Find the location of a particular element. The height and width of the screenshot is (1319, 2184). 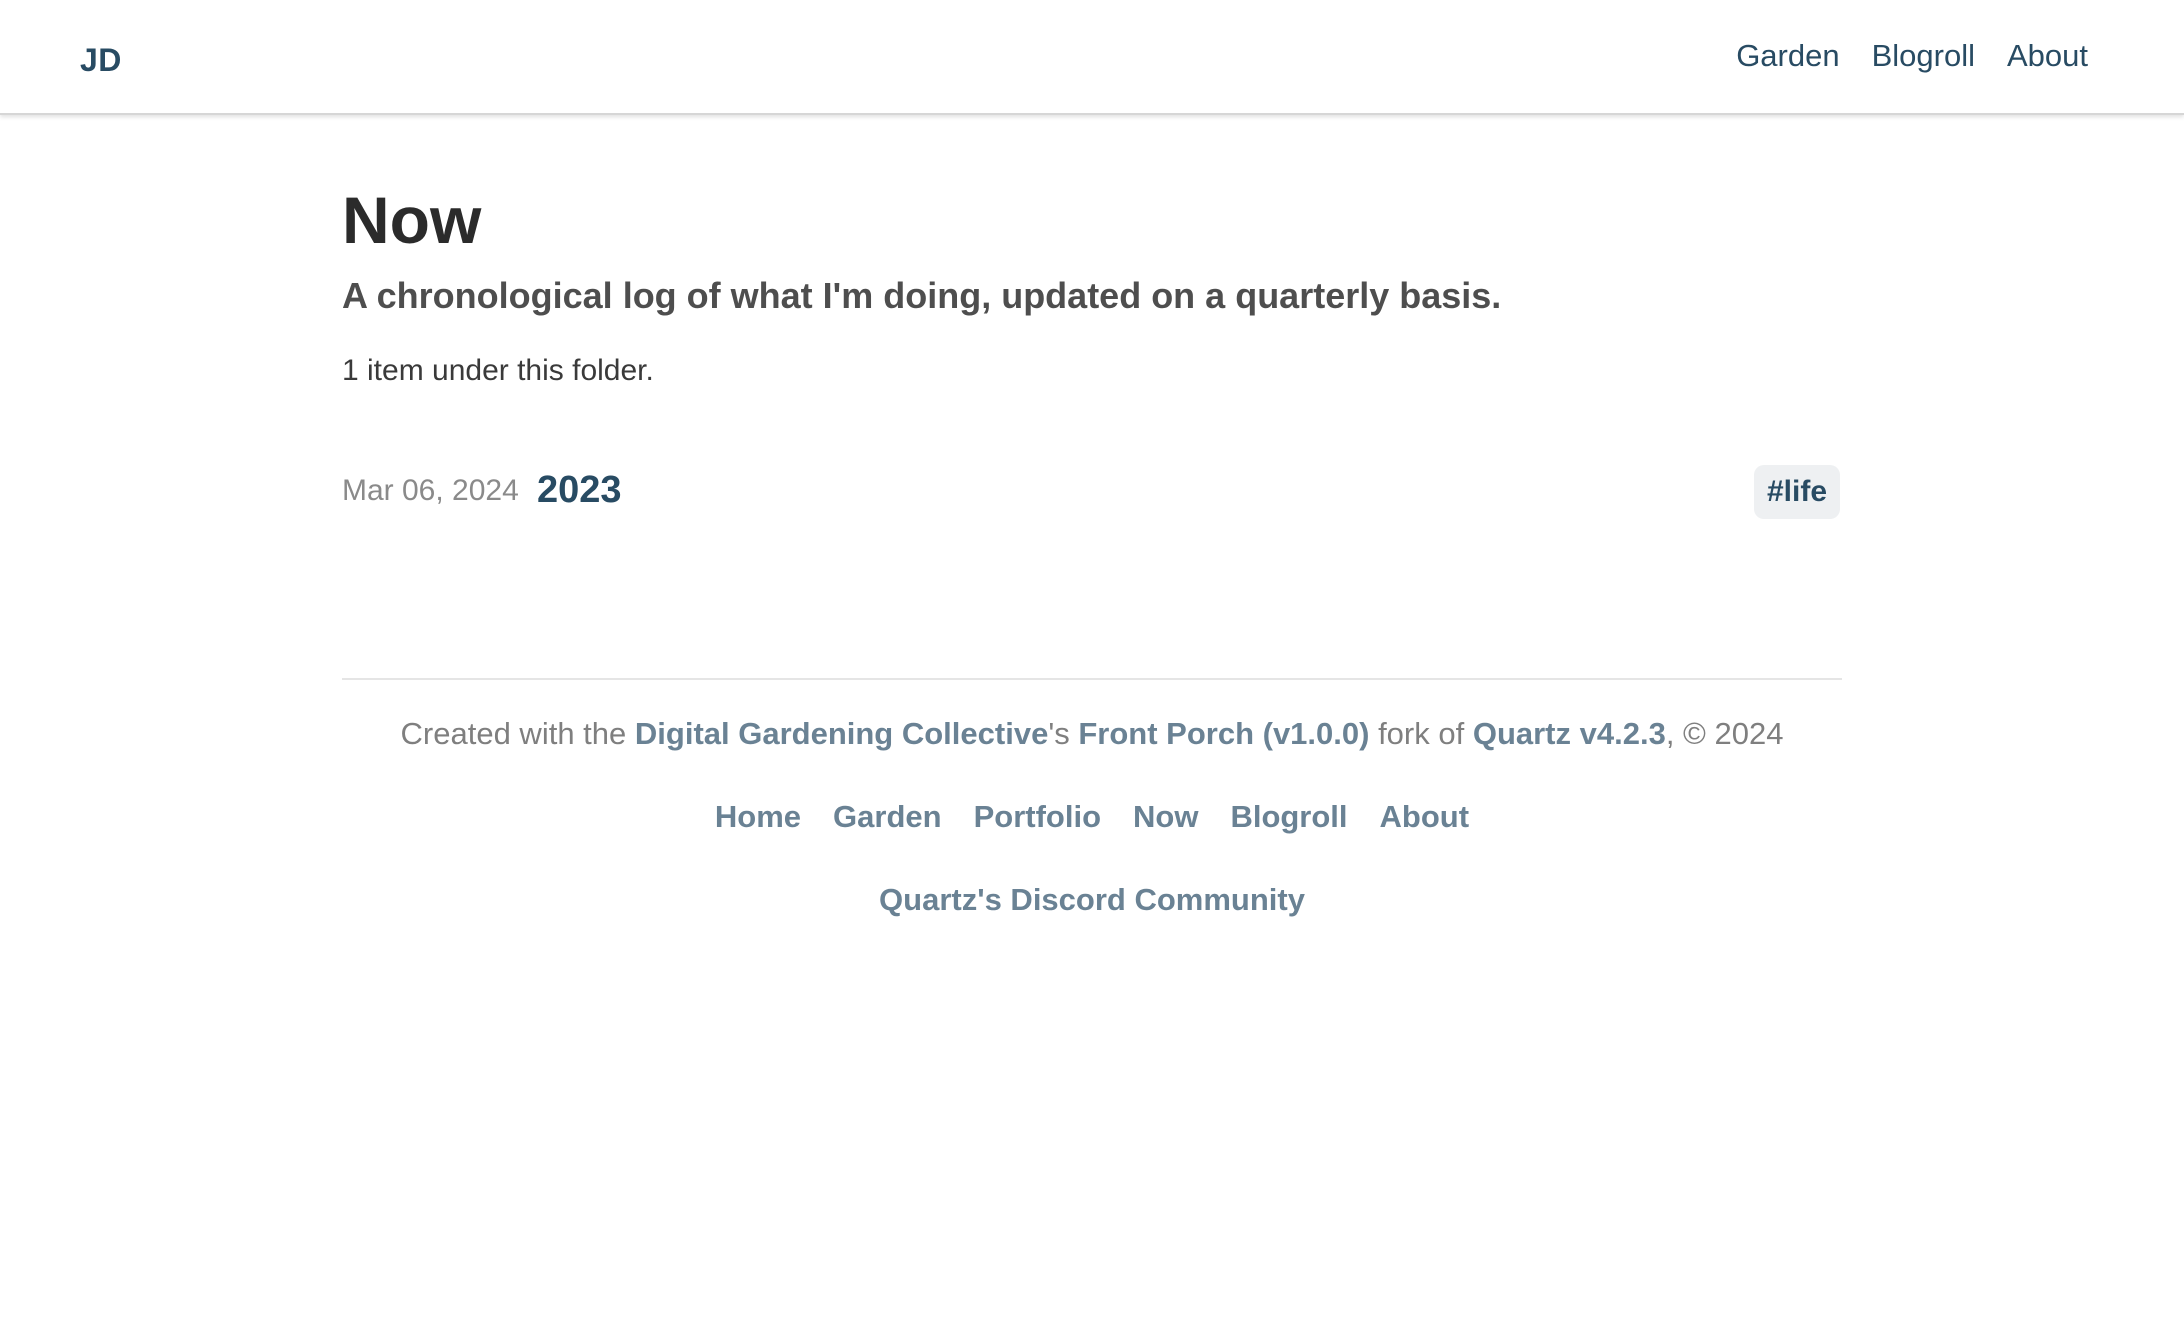

credit-between-2: fork of is located at coordinates (1421, 733).